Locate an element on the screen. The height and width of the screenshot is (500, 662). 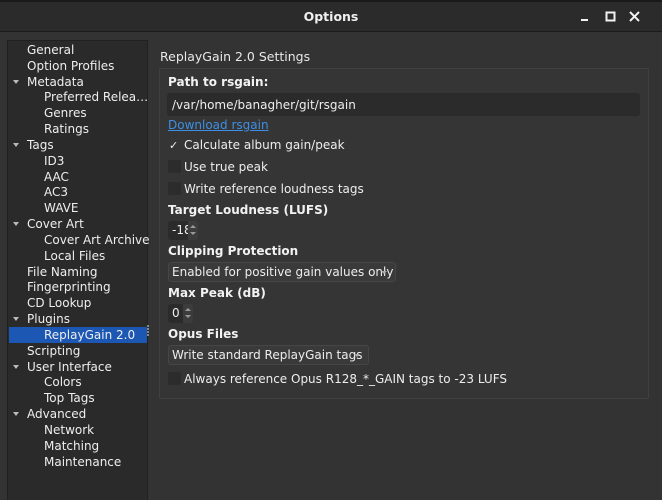
tree-item-label: Top Tags is located at coordinates (69, 398).